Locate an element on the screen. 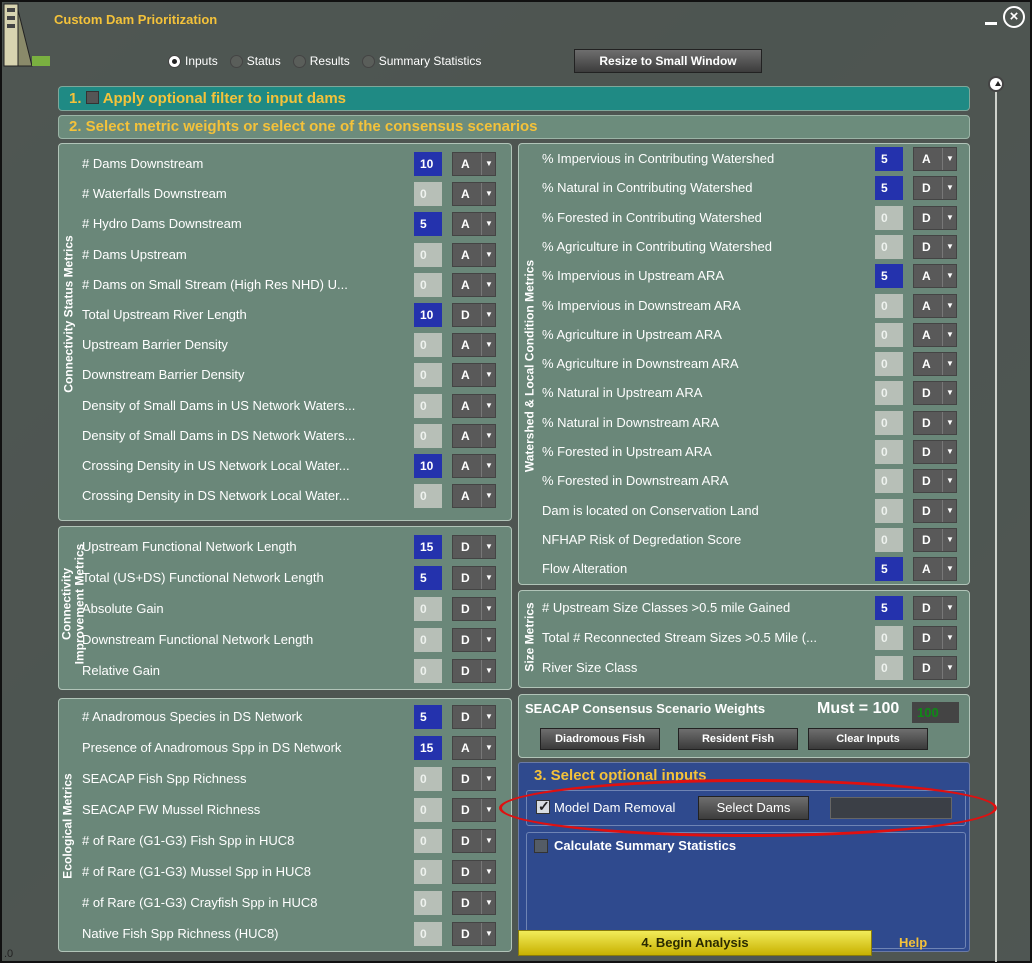 Image resolution: width=1032 pixels, height=963 pixels. section-filter-header: 1. Apply optional filter to input dams is located at coordinates (514, 98).